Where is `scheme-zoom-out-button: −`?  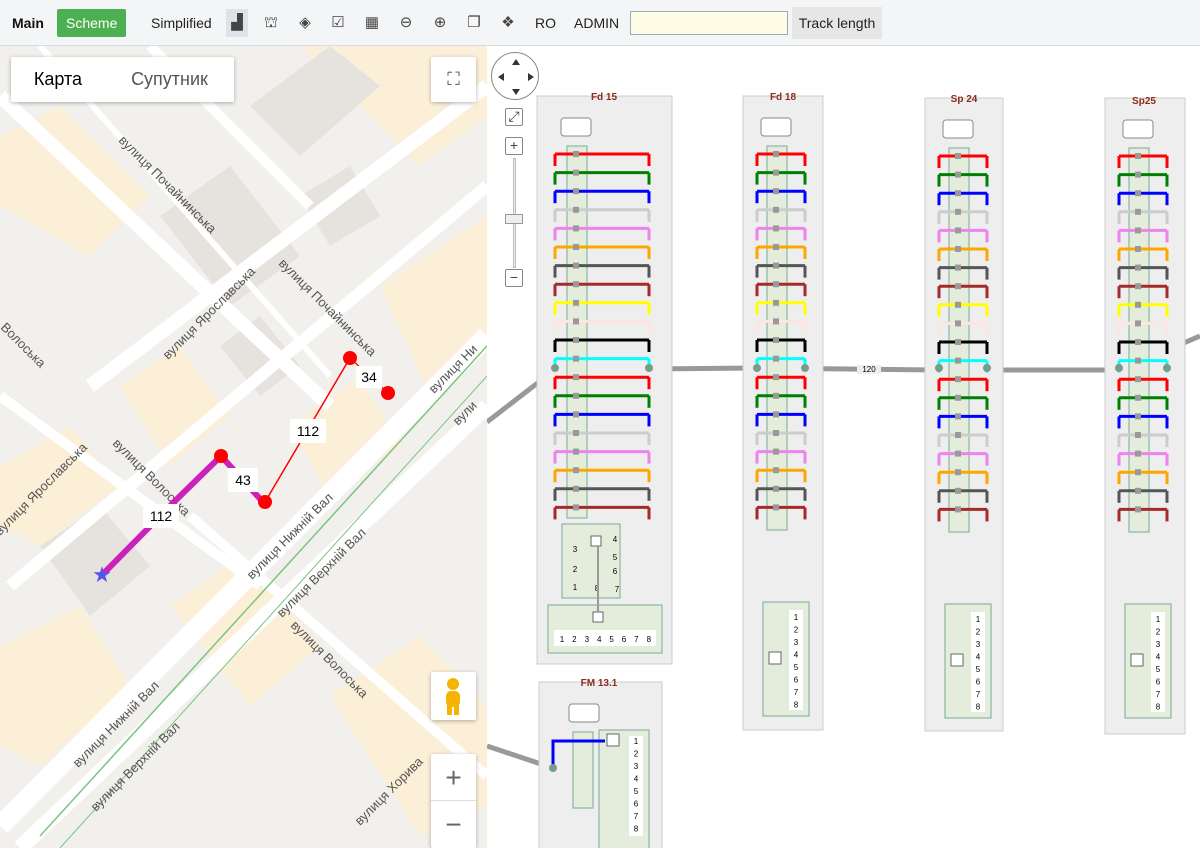 scheme-zoom-out-button: − is located at coordinates (514, 278).